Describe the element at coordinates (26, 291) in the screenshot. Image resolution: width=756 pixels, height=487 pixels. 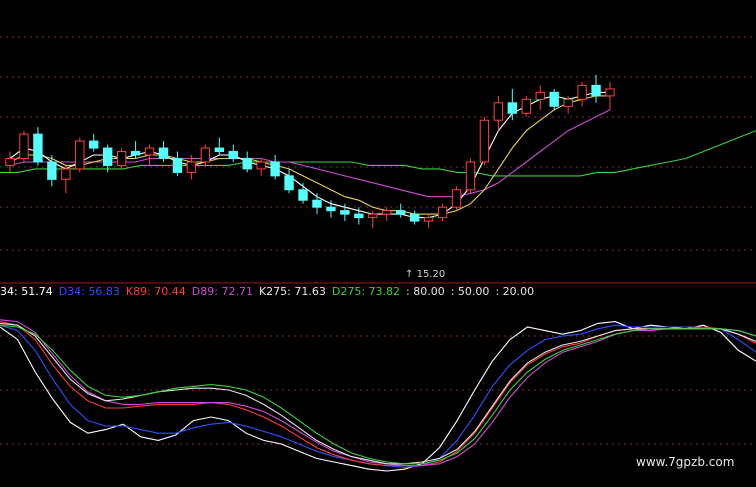
I see `kdj-legend-item: 34: 51.74` at that location.